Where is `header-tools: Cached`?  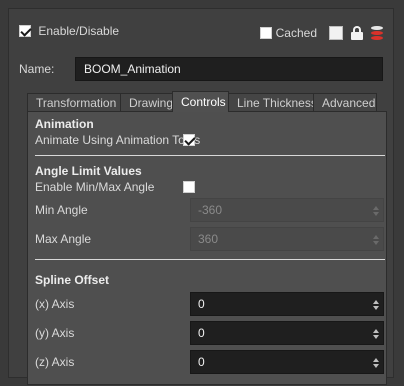
header-tools: Cached is located at coordinates (321, 33).